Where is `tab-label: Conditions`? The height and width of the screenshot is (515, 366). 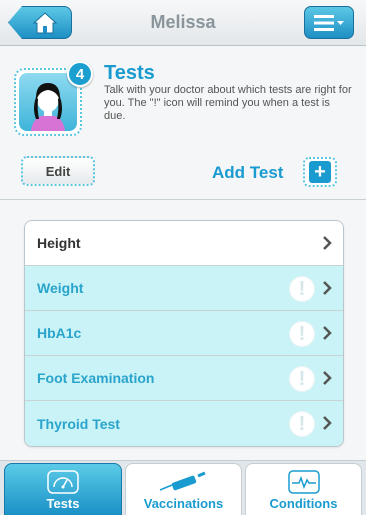
tab-label: Conditions is located at coordinates (303, 503).